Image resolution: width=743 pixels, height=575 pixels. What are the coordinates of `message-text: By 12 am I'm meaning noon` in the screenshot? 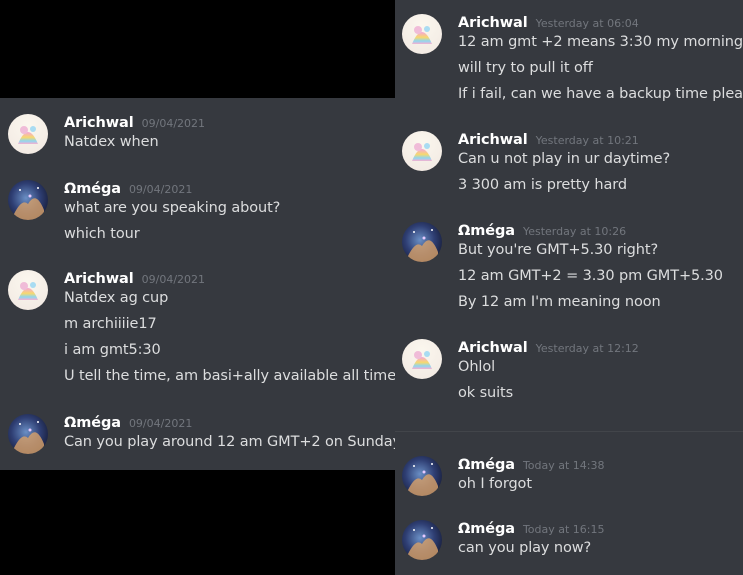 It's located at (559, 302).